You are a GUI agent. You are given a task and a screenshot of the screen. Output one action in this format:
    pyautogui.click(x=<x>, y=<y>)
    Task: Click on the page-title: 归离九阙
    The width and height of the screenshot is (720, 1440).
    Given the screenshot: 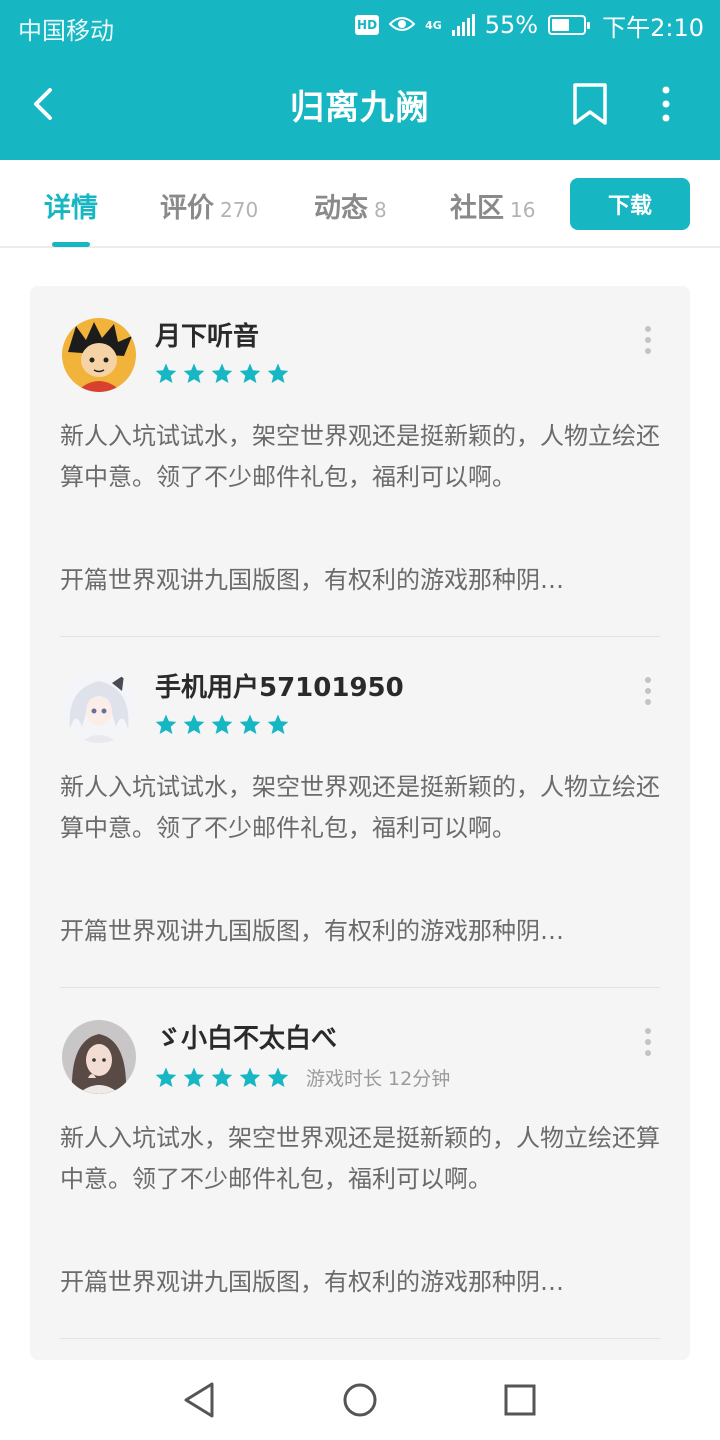 What is the action you would take?
    pyautogui.click(x=360, y=108)
    